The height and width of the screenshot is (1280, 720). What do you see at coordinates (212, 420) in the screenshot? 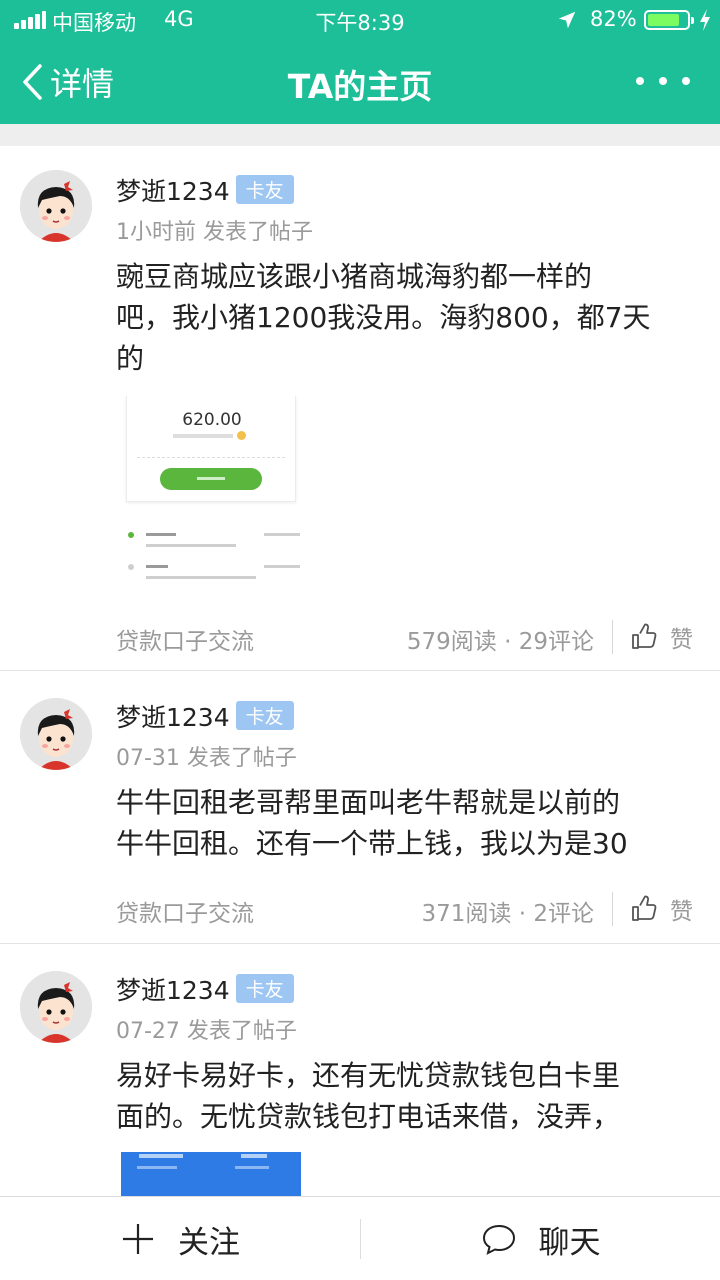
I see `image-amount-text: 620.00` at bounding box center [212, 420].